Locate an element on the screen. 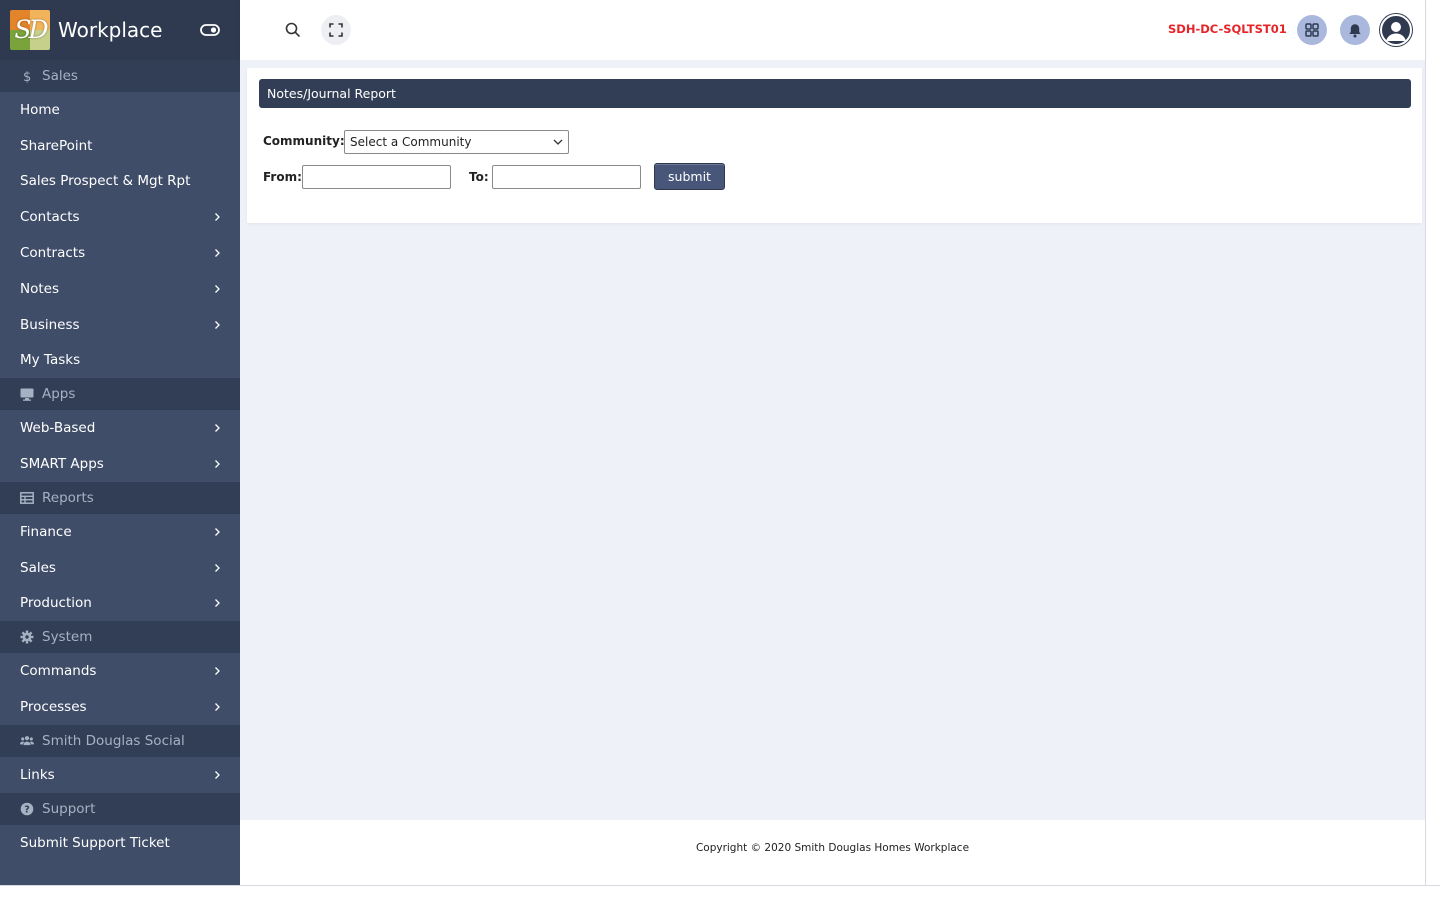 The height and width of the screenshot is (900, 1440). brand: SD Workplace is located at coordinates (120, 30).